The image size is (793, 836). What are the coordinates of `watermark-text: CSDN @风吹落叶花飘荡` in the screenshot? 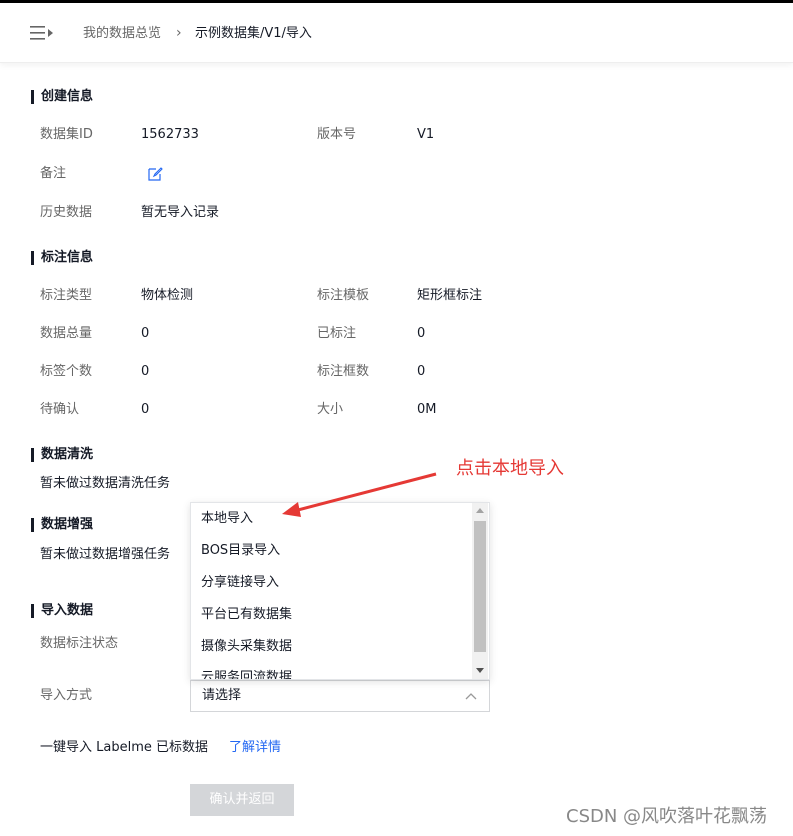 It's located at (667, 816).